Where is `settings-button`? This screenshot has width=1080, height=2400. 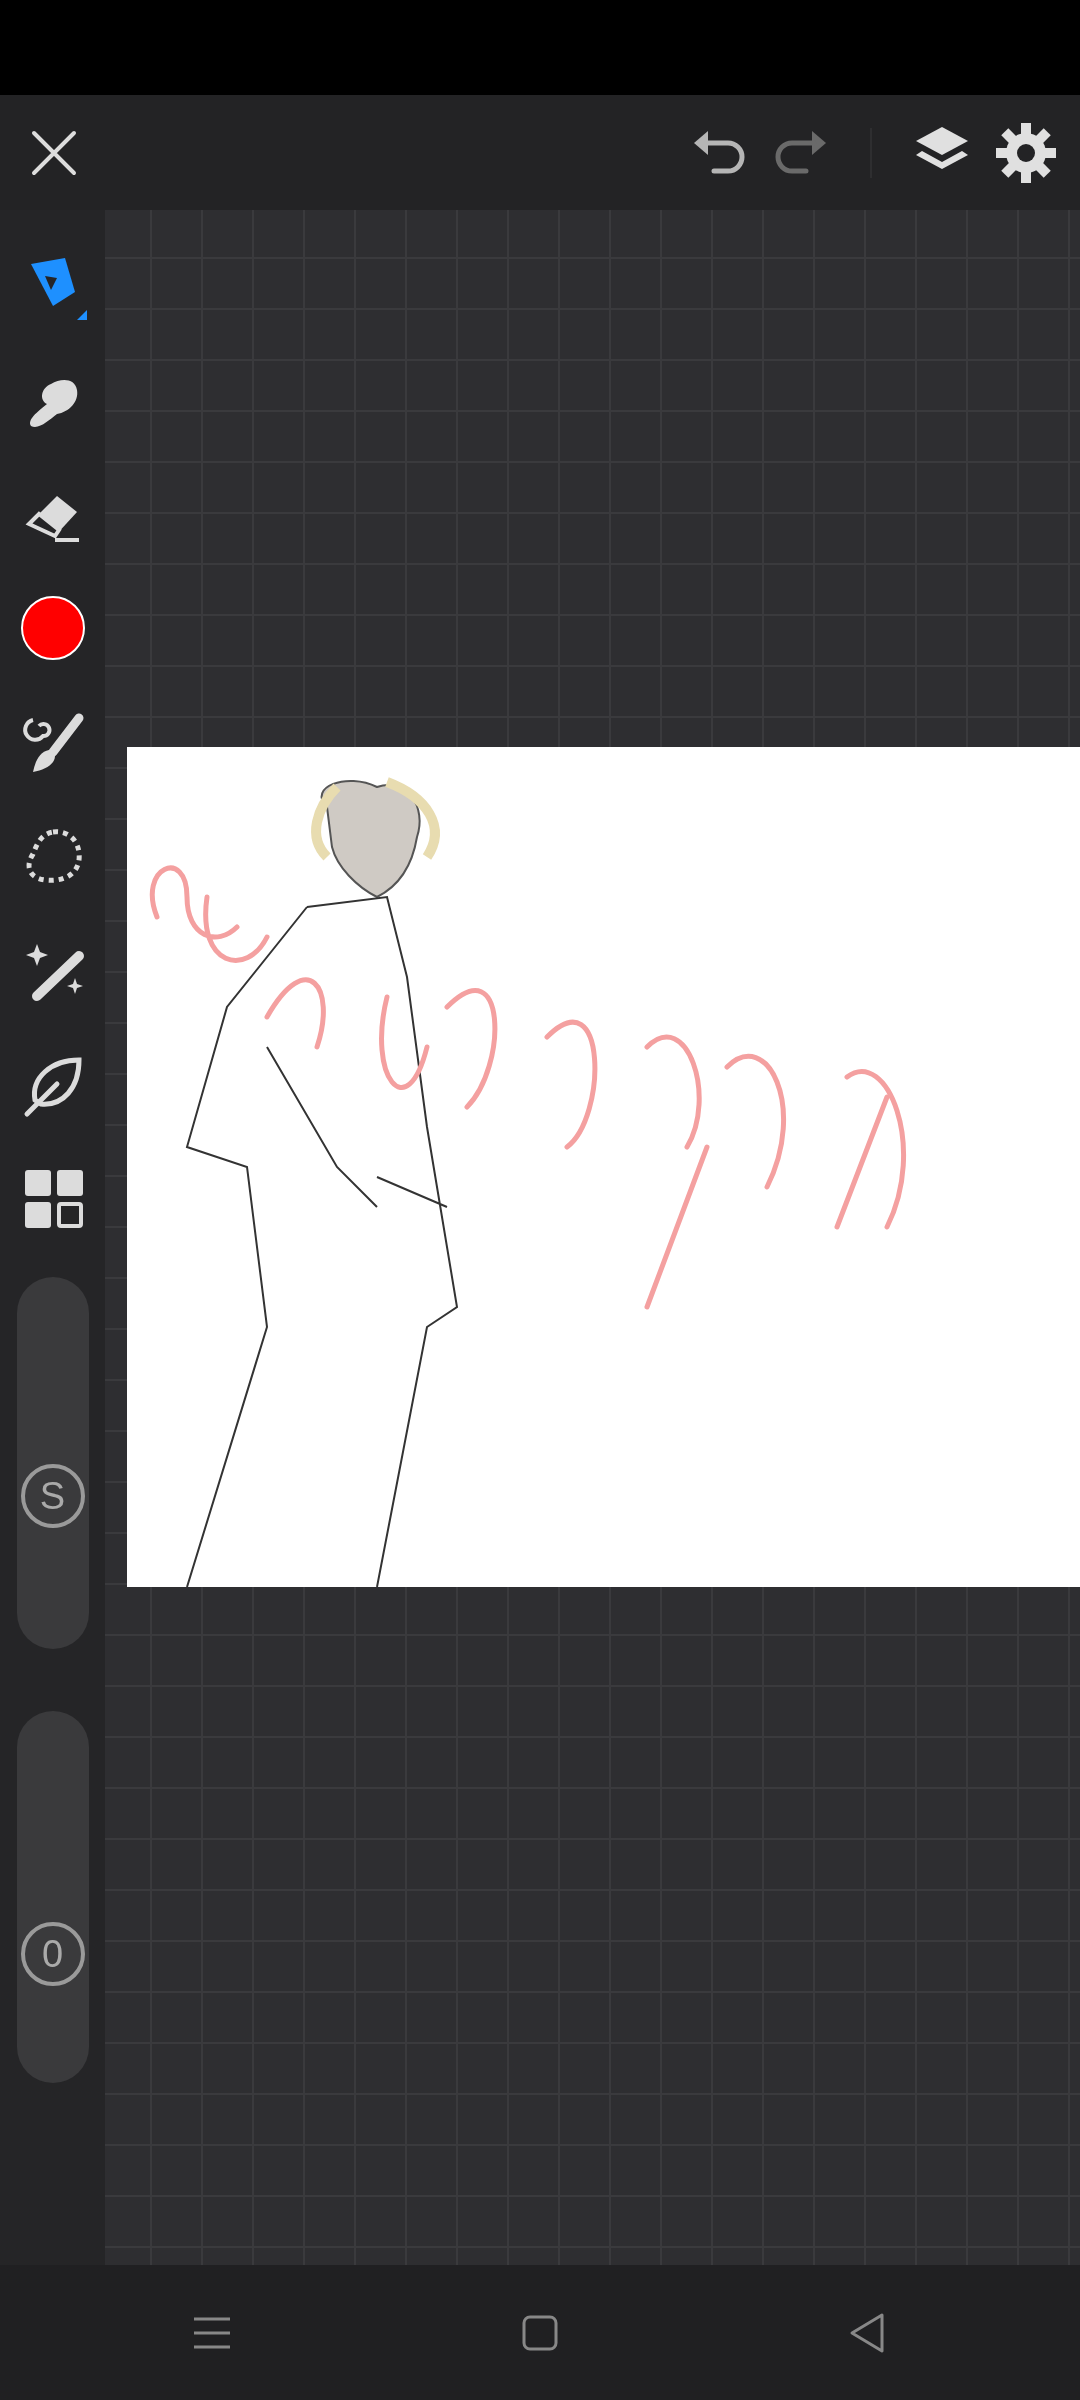
settings-button is located at coordinates (1026, 152).